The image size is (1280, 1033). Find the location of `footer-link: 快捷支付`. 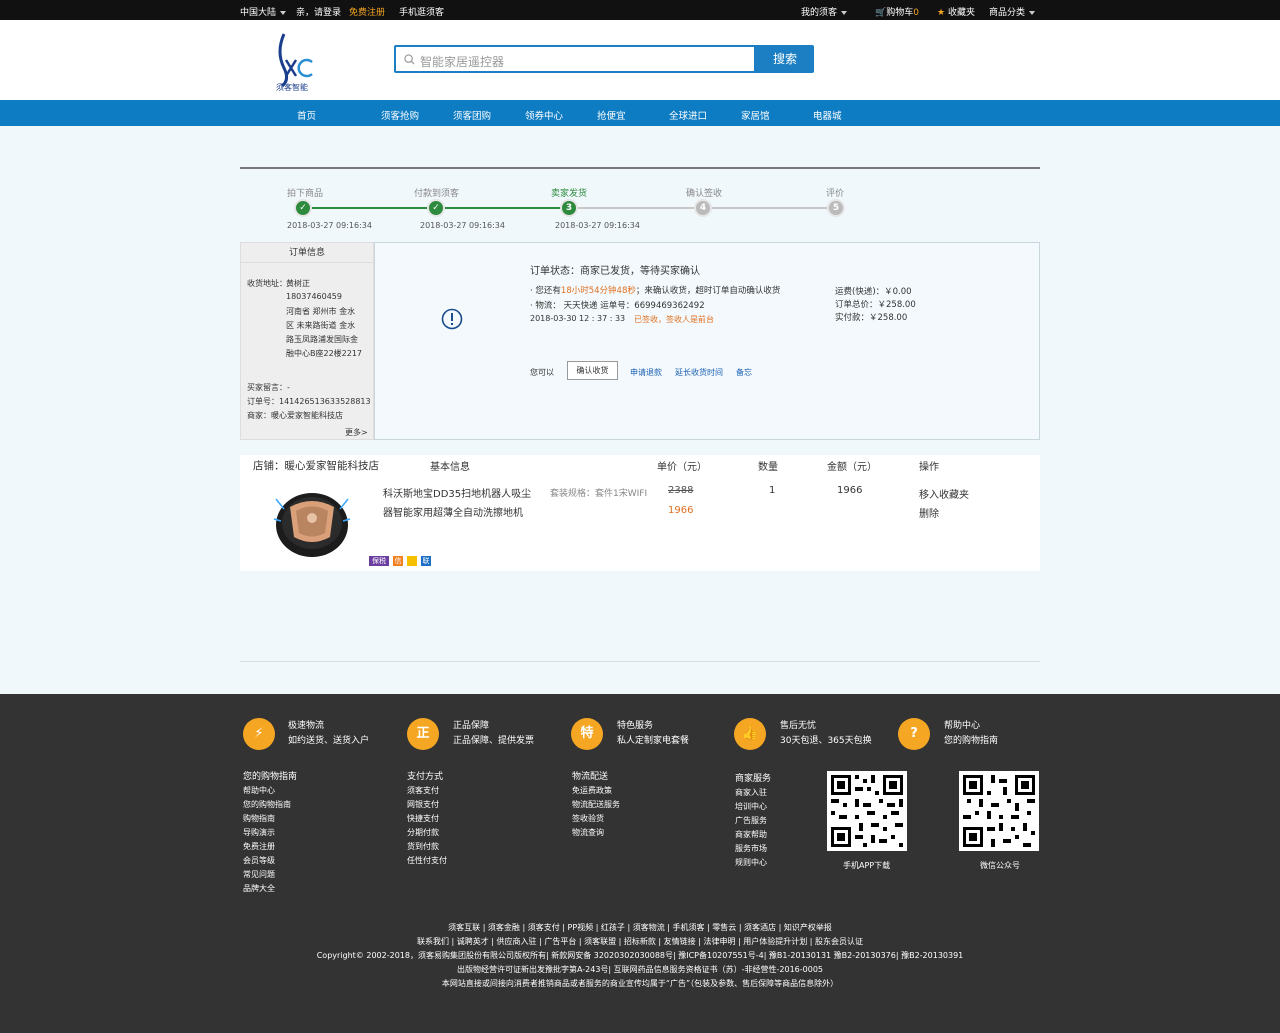

footer-link: 快捷支付 is located at coordinates (423, 818).